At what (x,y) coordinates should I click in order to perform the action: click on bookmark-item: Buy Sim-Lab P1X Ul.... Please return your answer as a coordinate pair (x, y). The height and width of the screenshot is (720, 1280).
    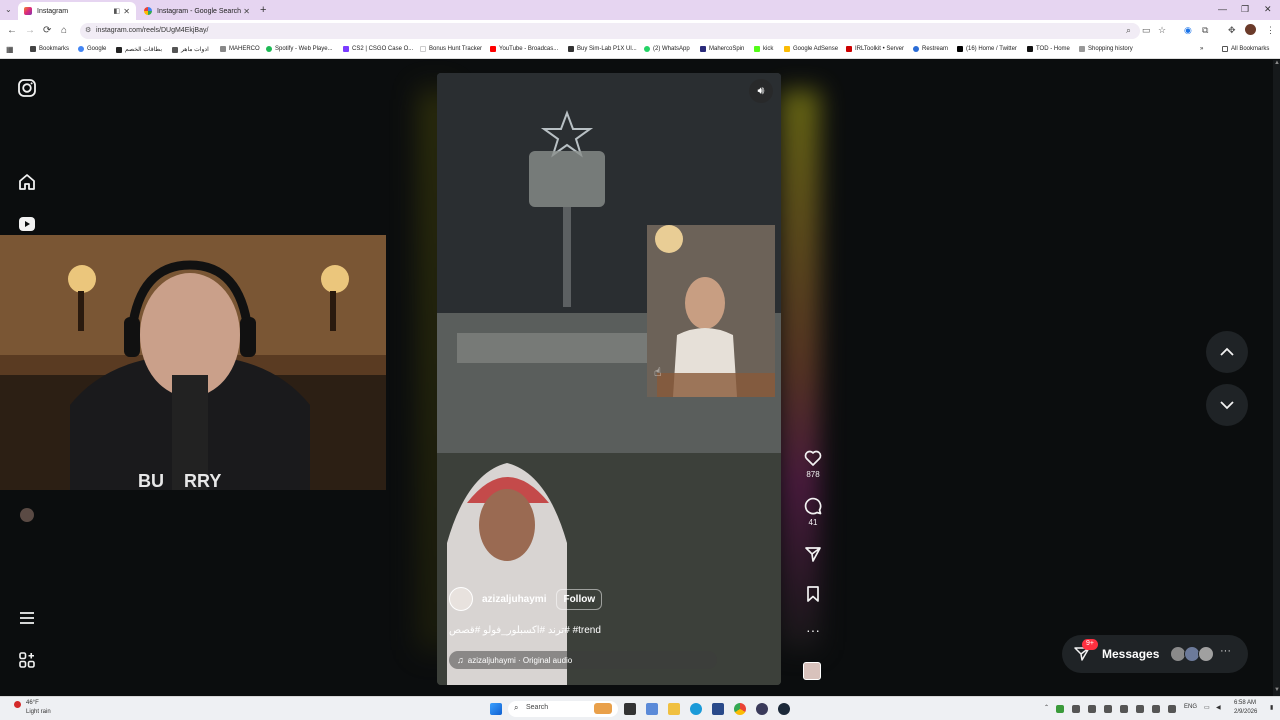
    Looking at the image, I should click on (602, 49).